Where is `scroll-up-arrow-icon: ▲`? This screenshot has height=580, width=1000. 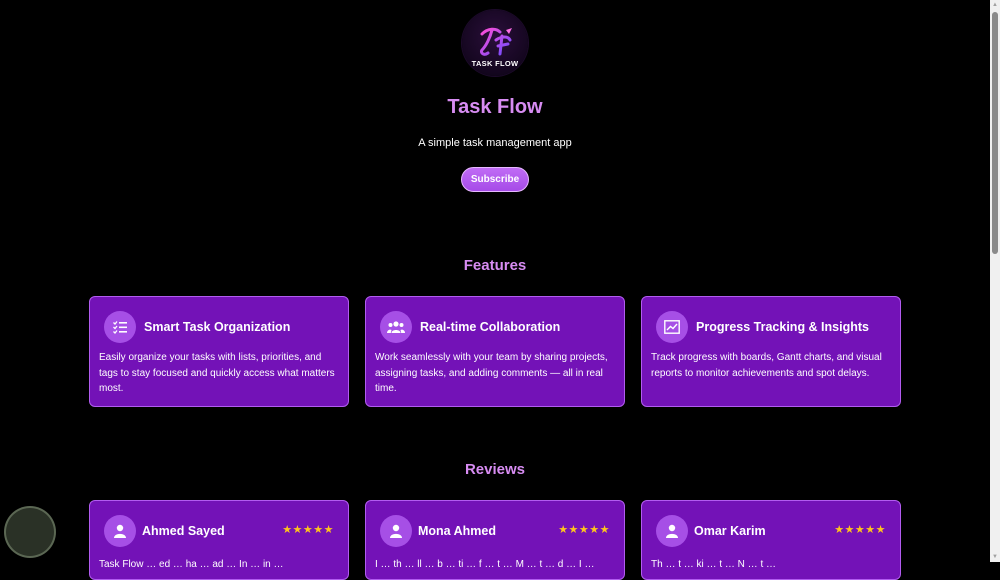
scroll-up-arrow-icon: ▲ is located at coordinates (995, 5).